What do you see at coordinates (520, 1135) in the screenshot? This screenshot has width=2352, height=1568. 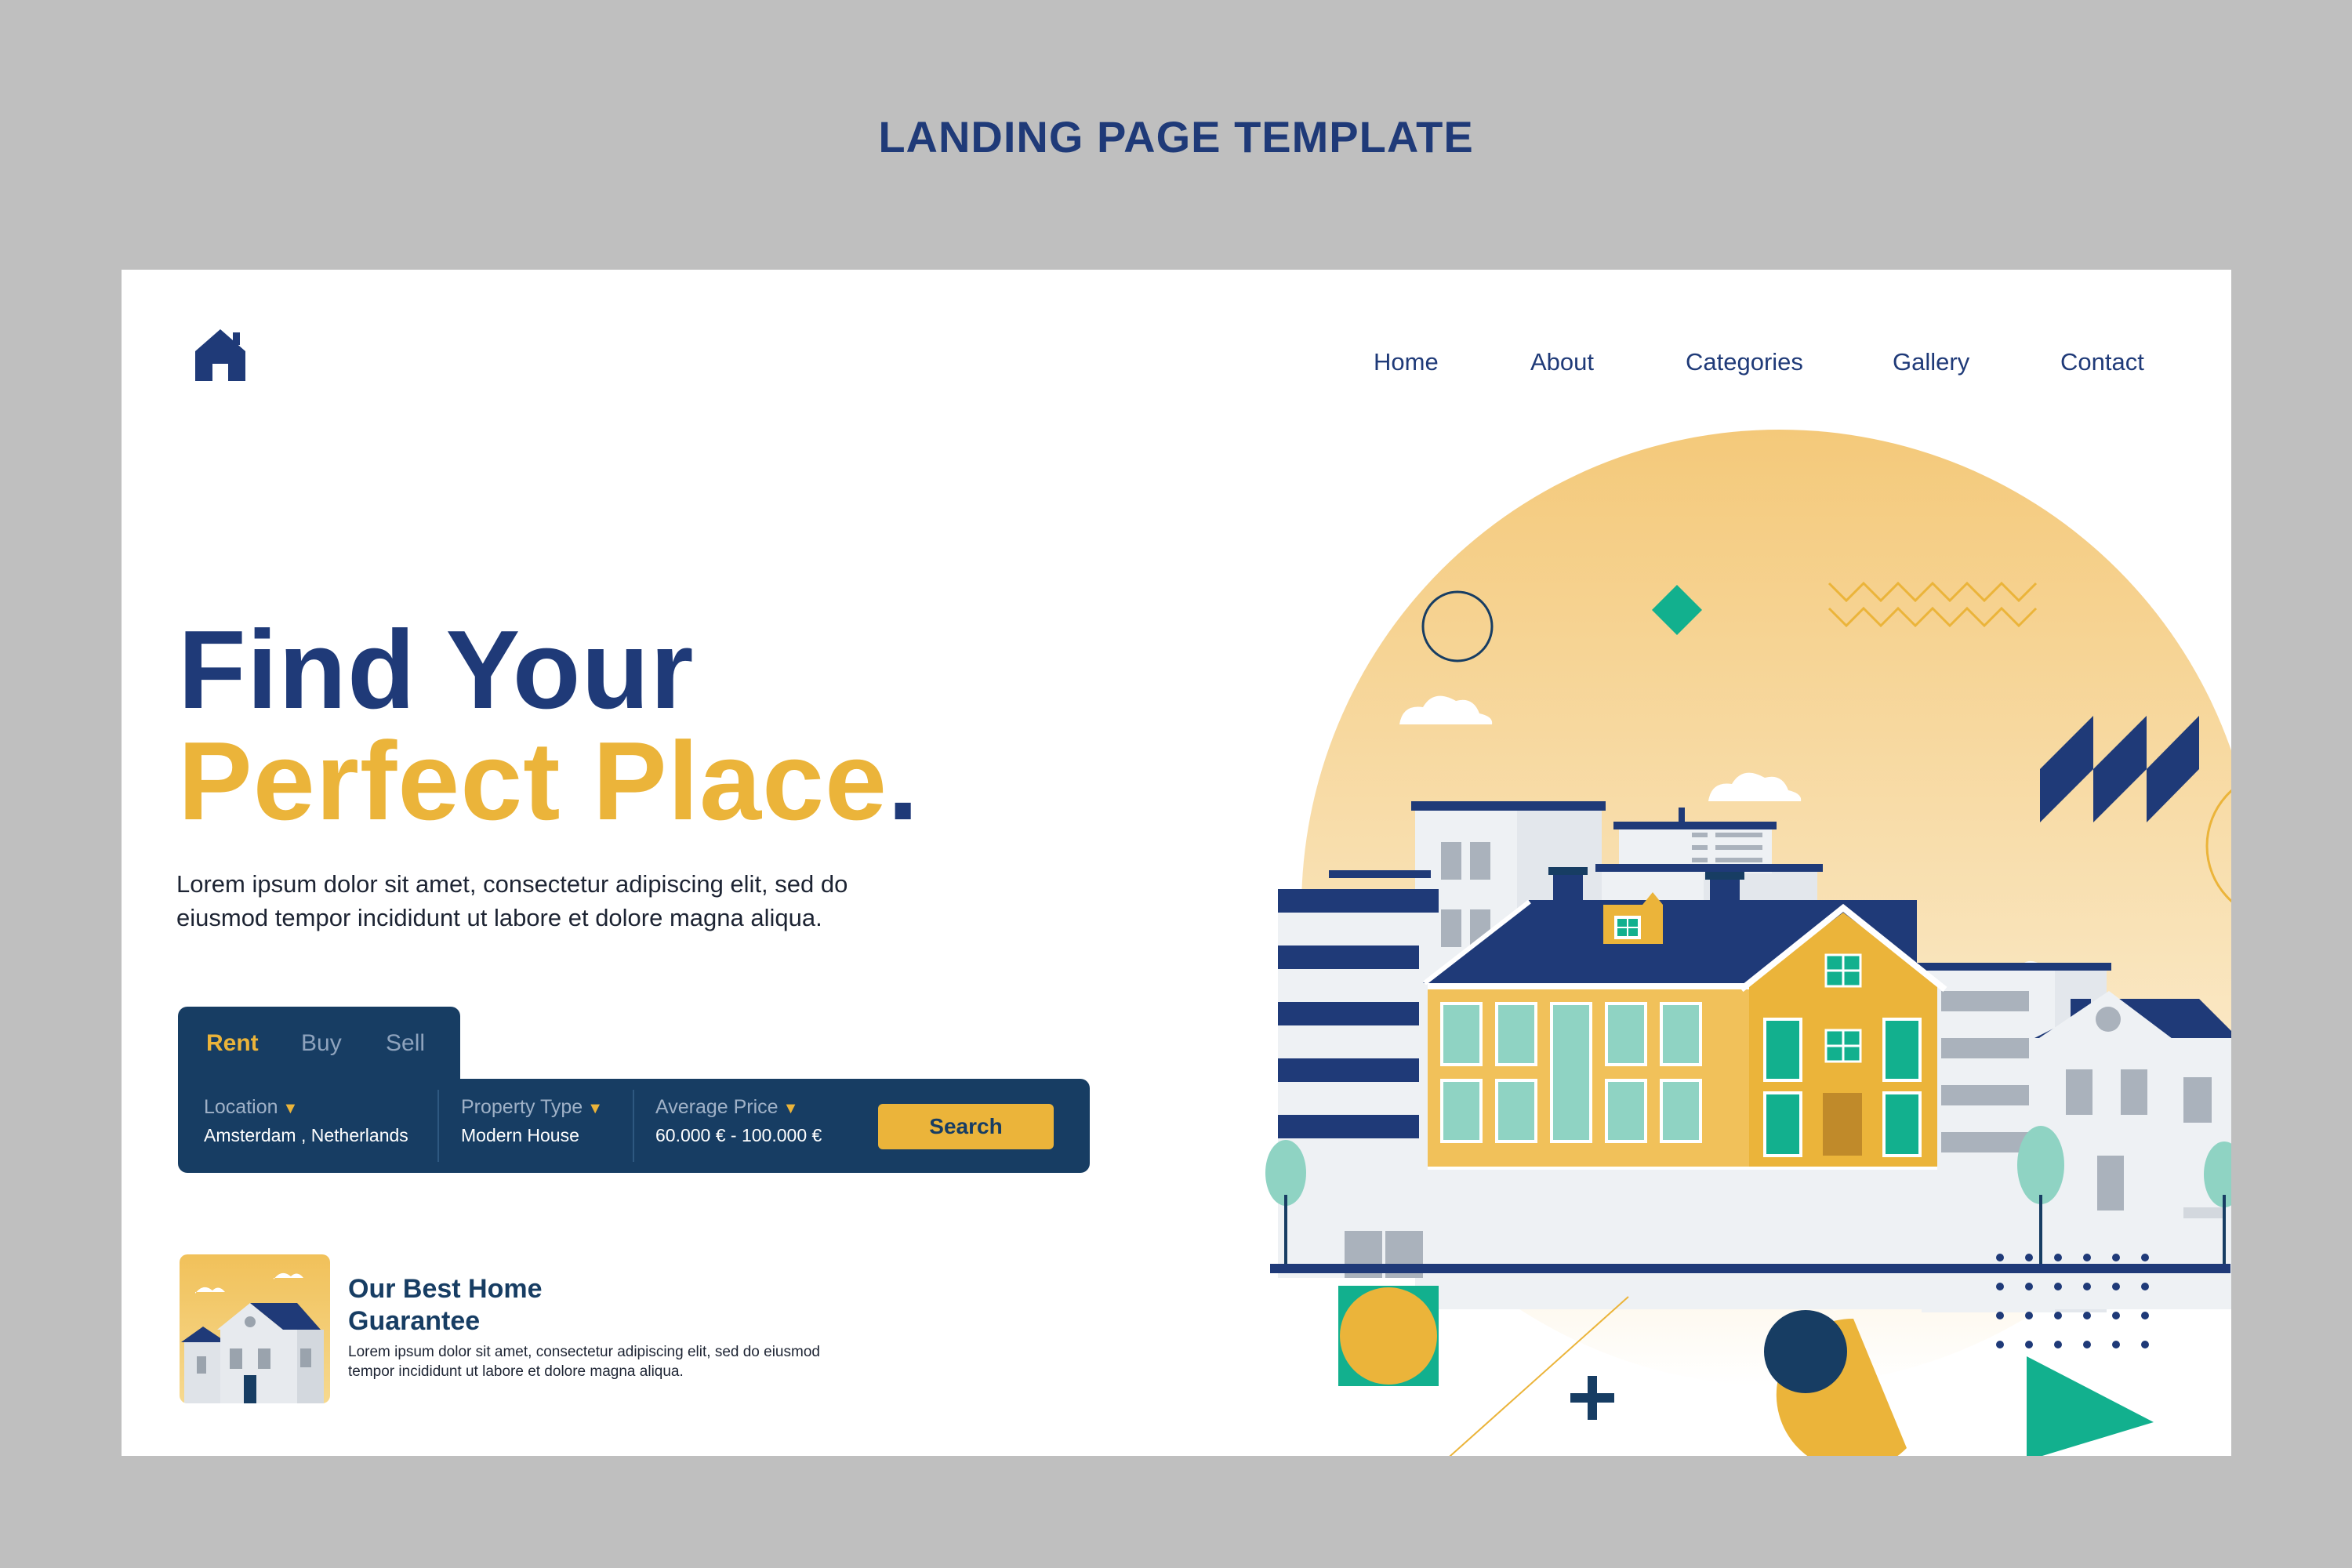 I see `property-type-value: Modern House` at bounding box center [520, 1135].